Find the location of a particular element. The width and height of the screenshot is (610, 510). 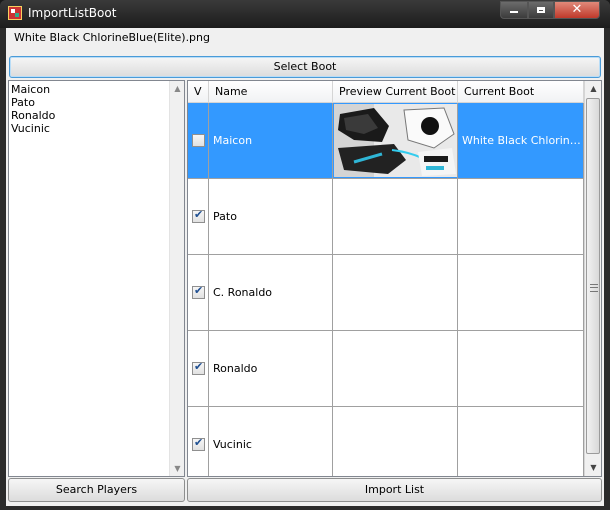

current-boot-cell: White Black ChlorineBlue(Elite).png is located at coordinates (521, 141).